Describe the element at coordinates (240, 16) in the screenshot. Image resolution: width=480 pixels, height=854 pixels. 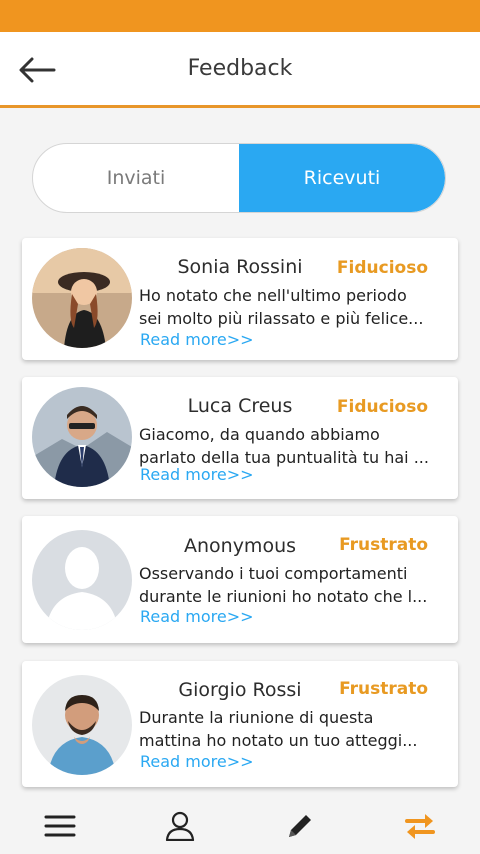
I see `status-bar` at that location.